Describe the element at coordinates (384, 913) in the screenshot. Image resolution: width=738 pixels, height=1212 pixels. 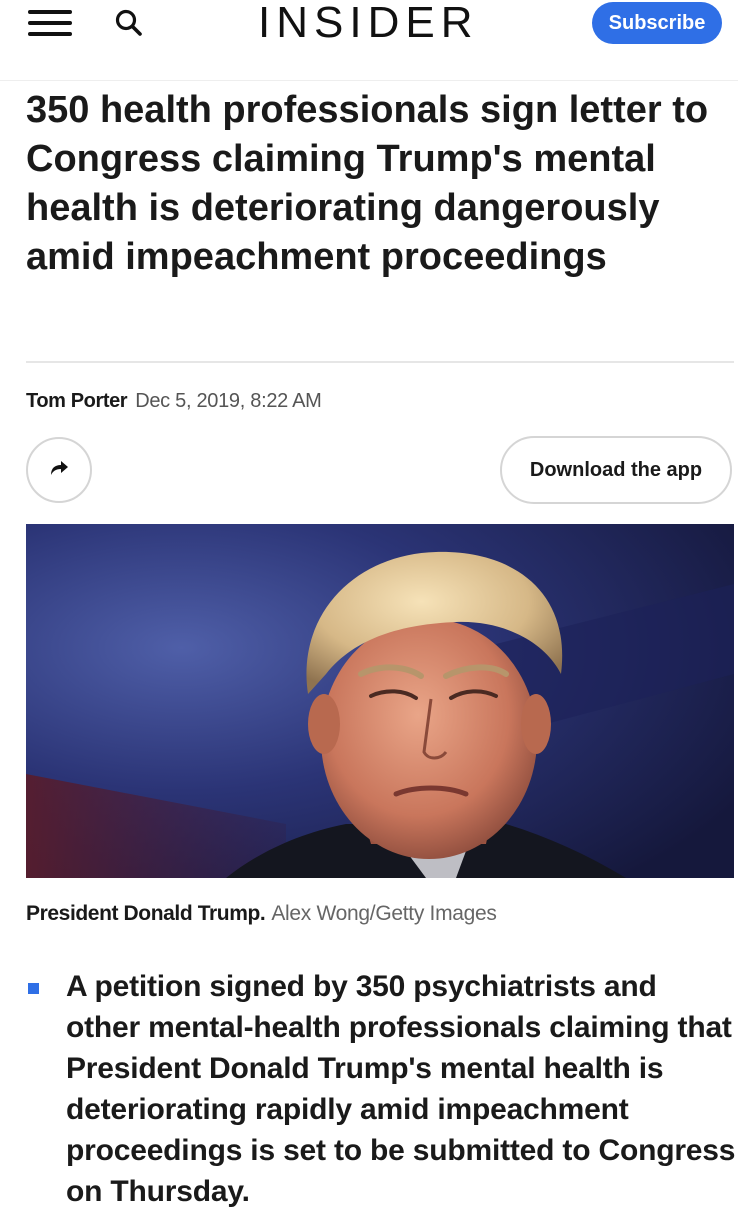
I see `photo-credit: Alex Wong/Getty Images` at that location.